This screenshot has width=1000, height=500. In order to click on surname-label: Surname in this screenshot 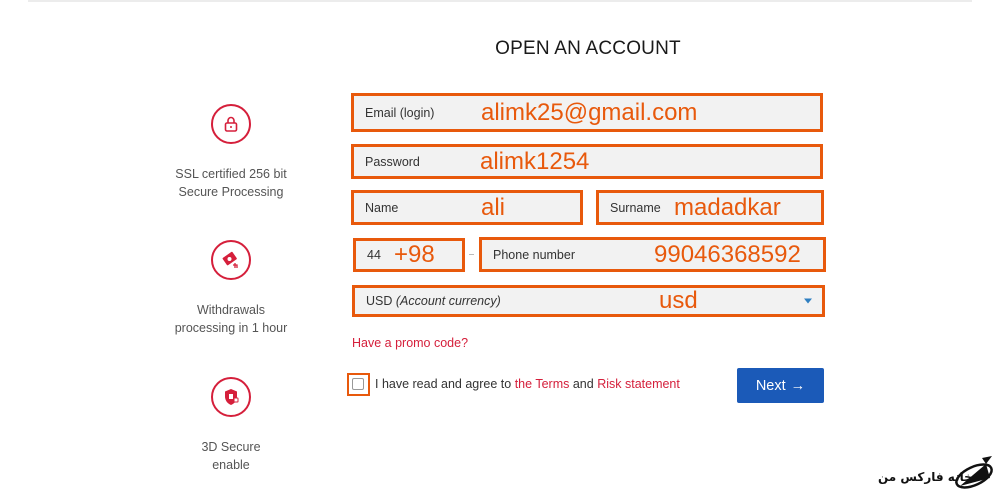, I will do `click(635, 207)`.